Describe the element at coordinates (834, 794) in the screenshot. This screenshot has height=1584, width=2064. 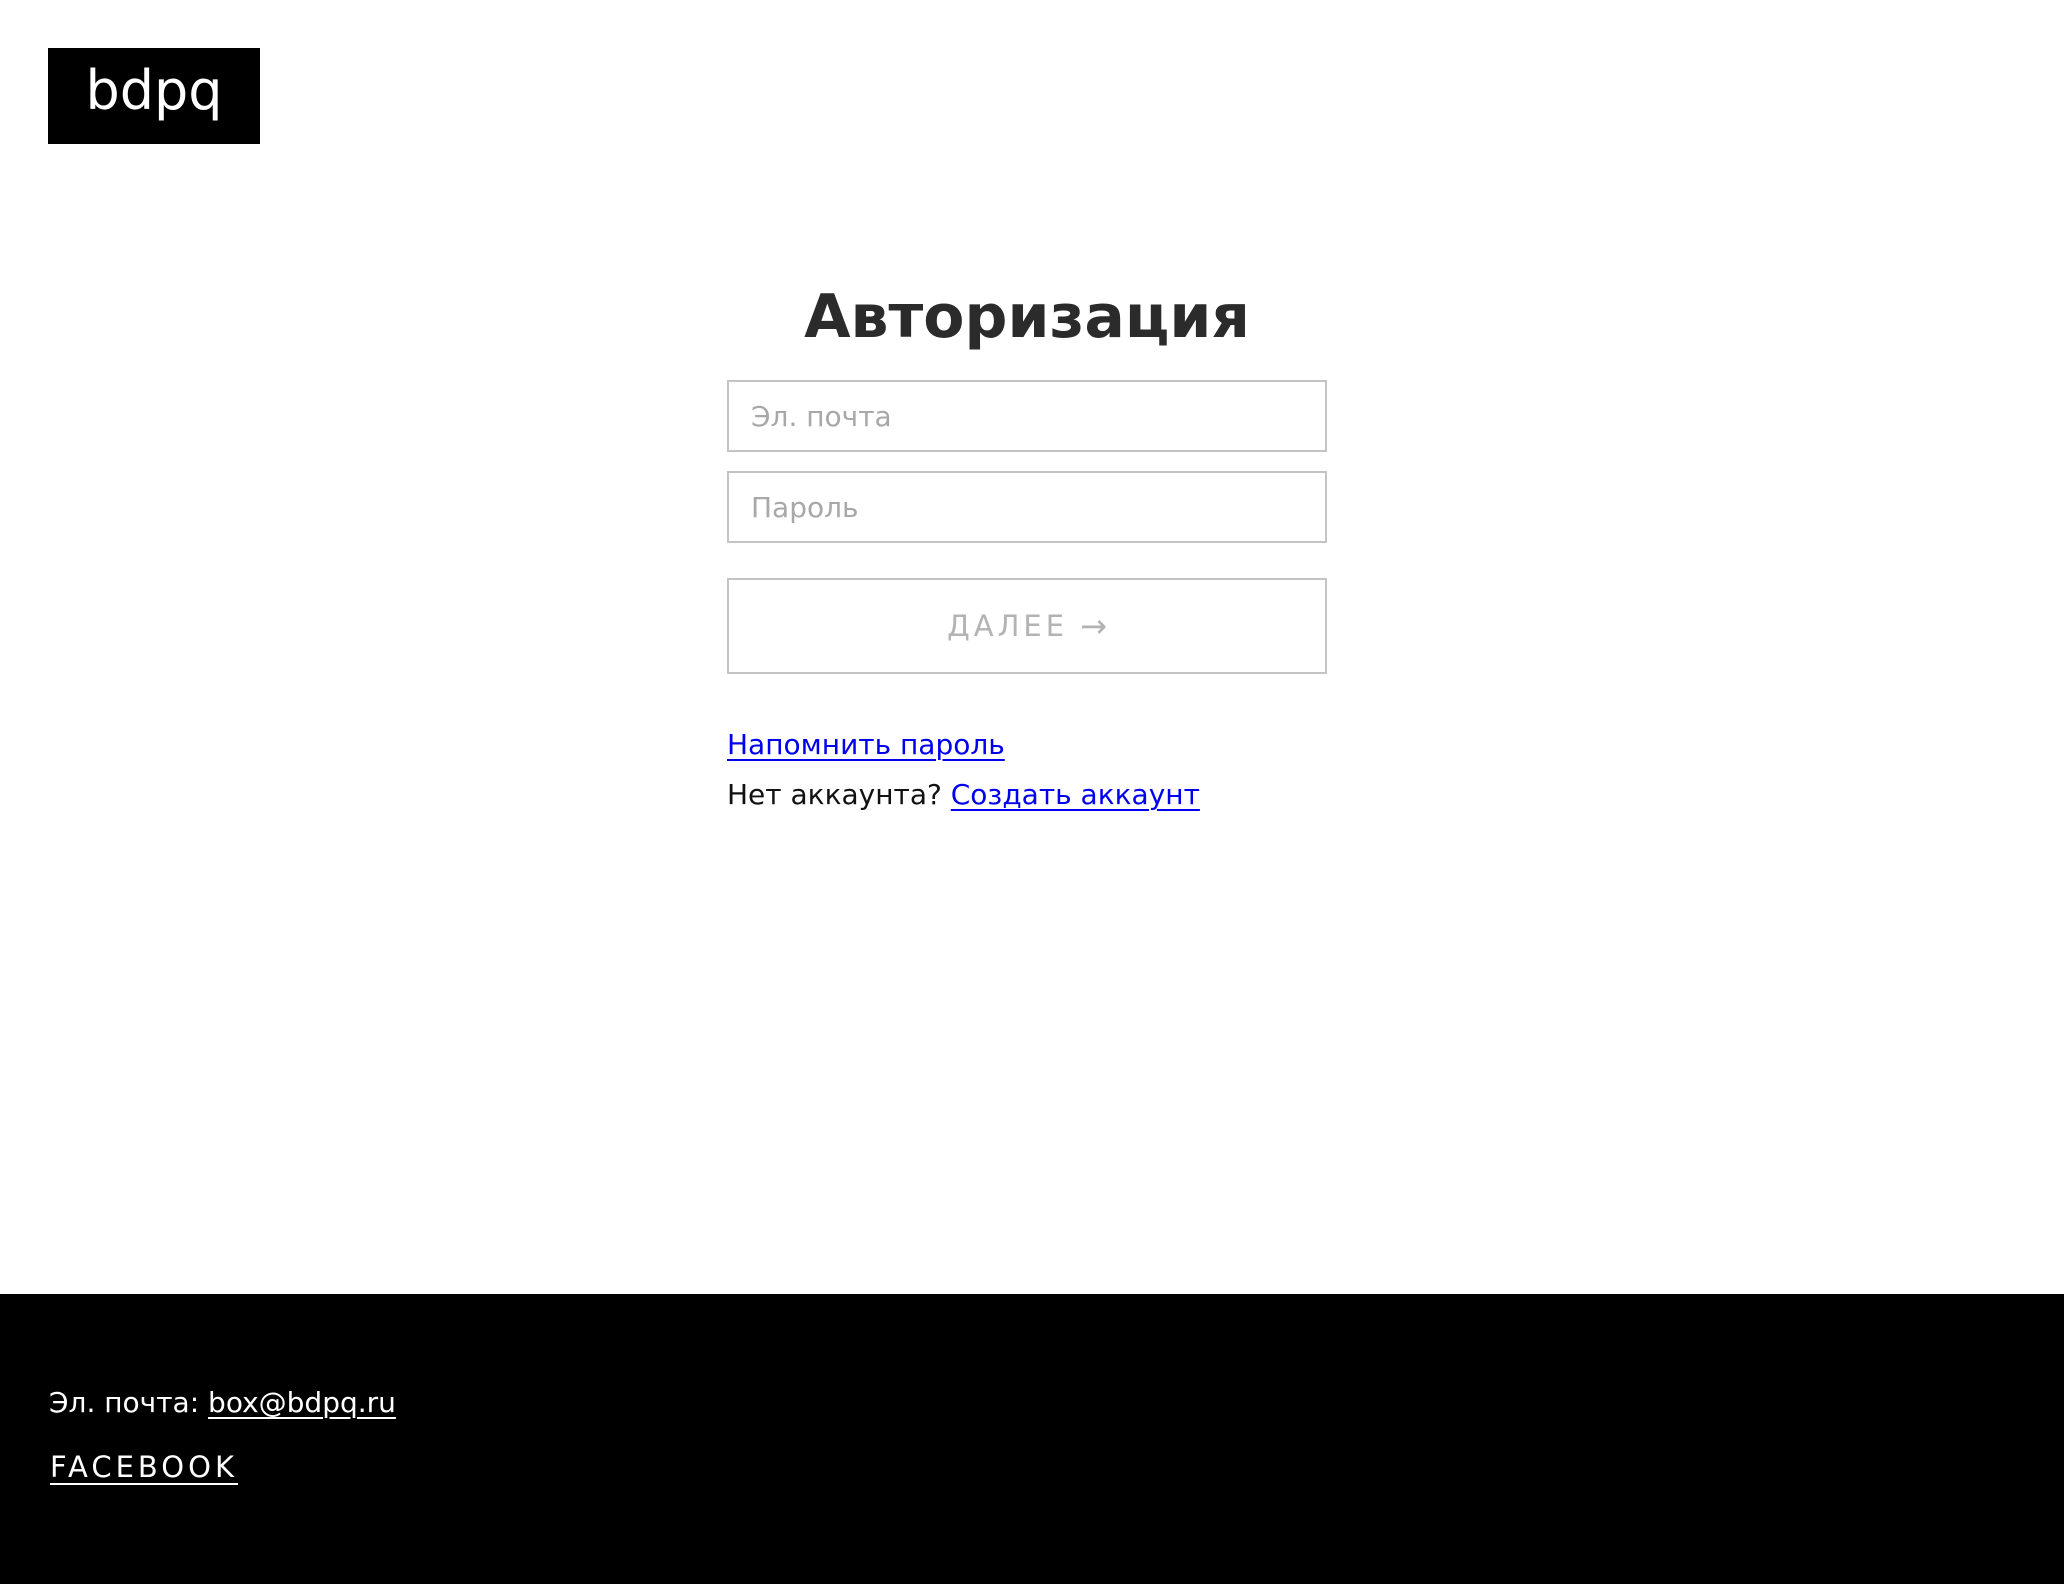
I see `no-account-text: Нет аккаунта?` at that location.